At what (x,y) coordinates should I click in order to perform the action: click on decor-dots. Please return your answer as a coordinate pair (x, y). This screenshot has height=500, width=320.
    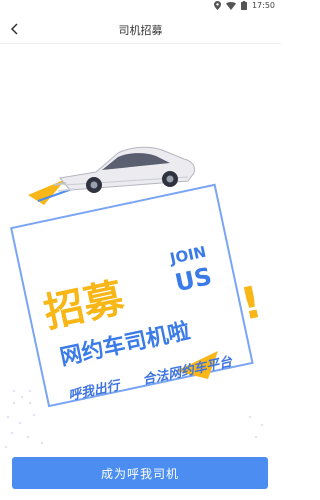
    Looking at the image, I should click on (134, 419).